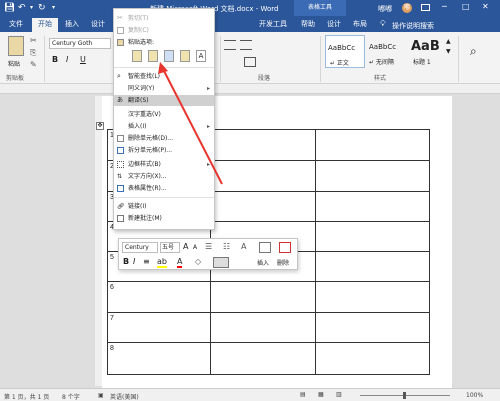 The width and height of the screenshot is (500, 401). I want to click on word-count: 8 个字, so click(71, 396).